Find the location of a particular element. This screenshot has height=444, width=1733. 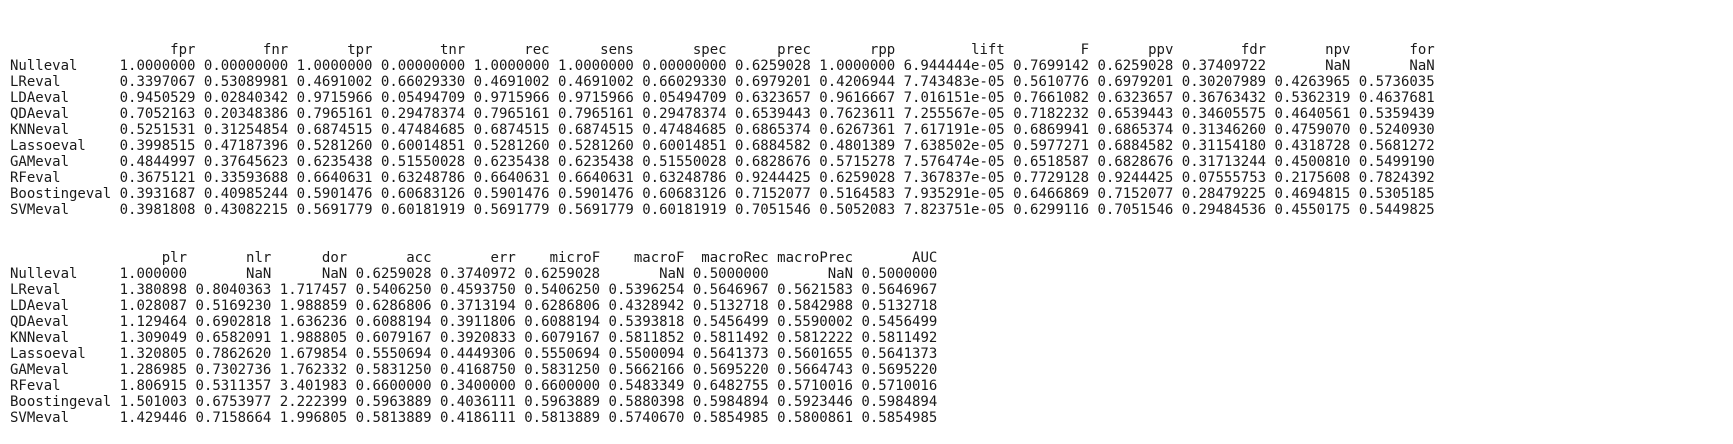

table-cell: 0.31346260 is located at coordinates (1224, 130).